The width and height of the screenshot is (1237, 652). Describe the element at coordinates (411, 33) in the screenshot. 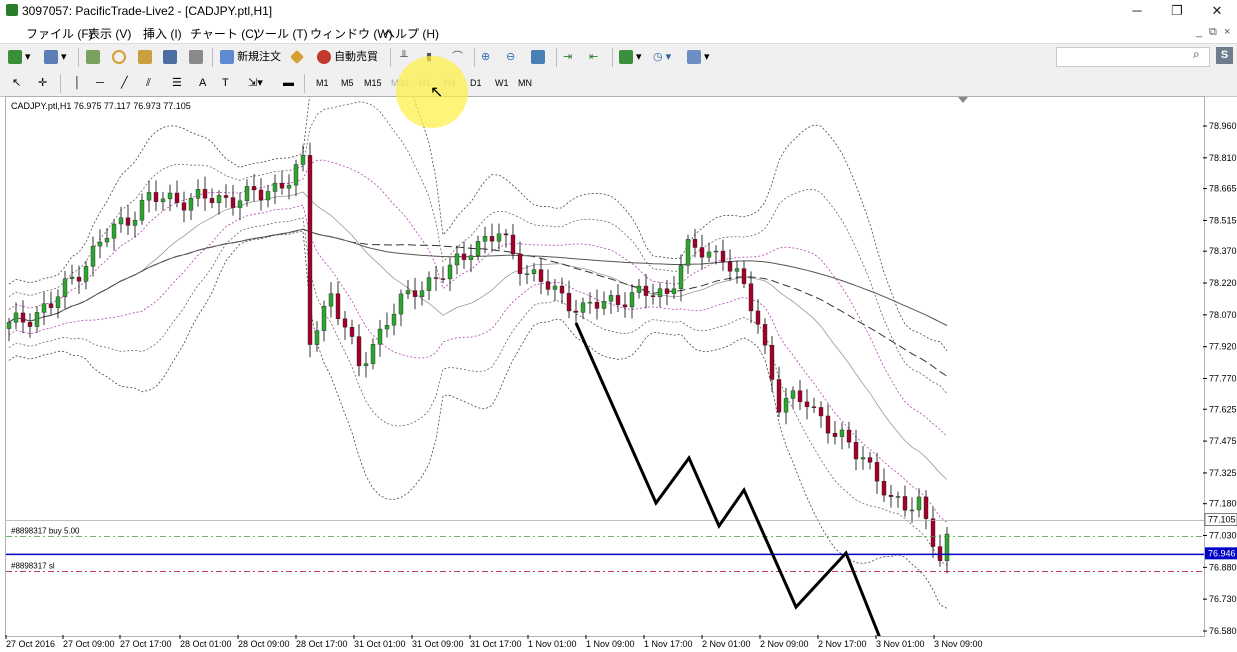

I see `menu-help: ヘルプ (H)` at that location.